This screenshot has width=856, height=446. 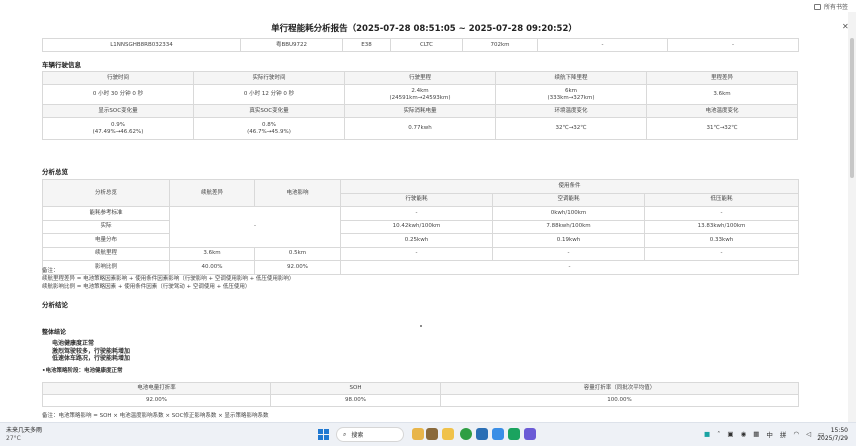 I want to click on header-cell: 环境温度变化, so click(x=571, y=111).